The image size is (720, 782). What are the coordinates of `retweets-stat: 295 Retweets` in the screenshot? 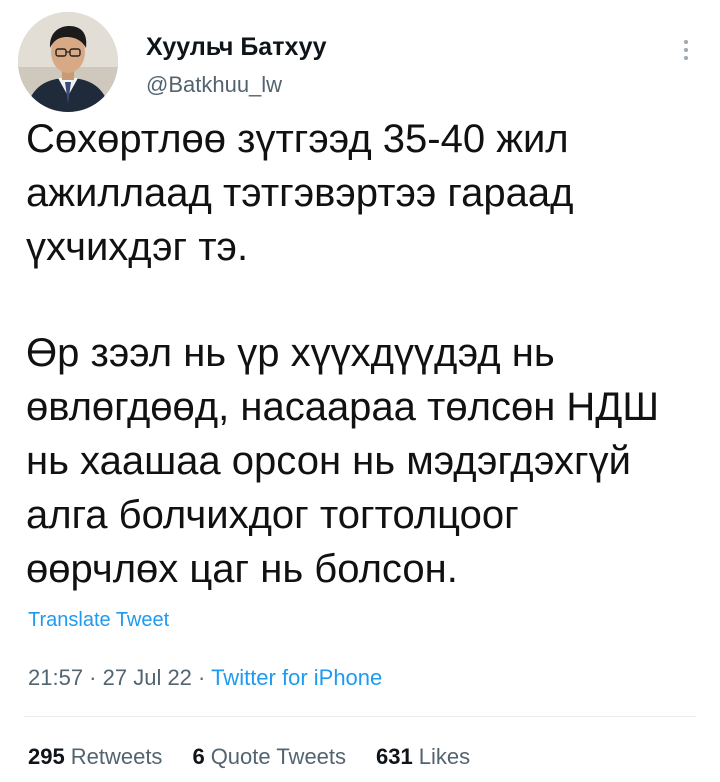 It's located at (95, 757).